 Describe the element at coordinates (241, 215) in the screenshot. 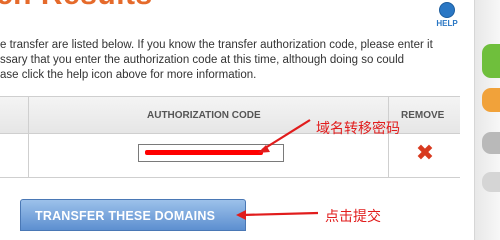

I see `arrow-head` at that location.